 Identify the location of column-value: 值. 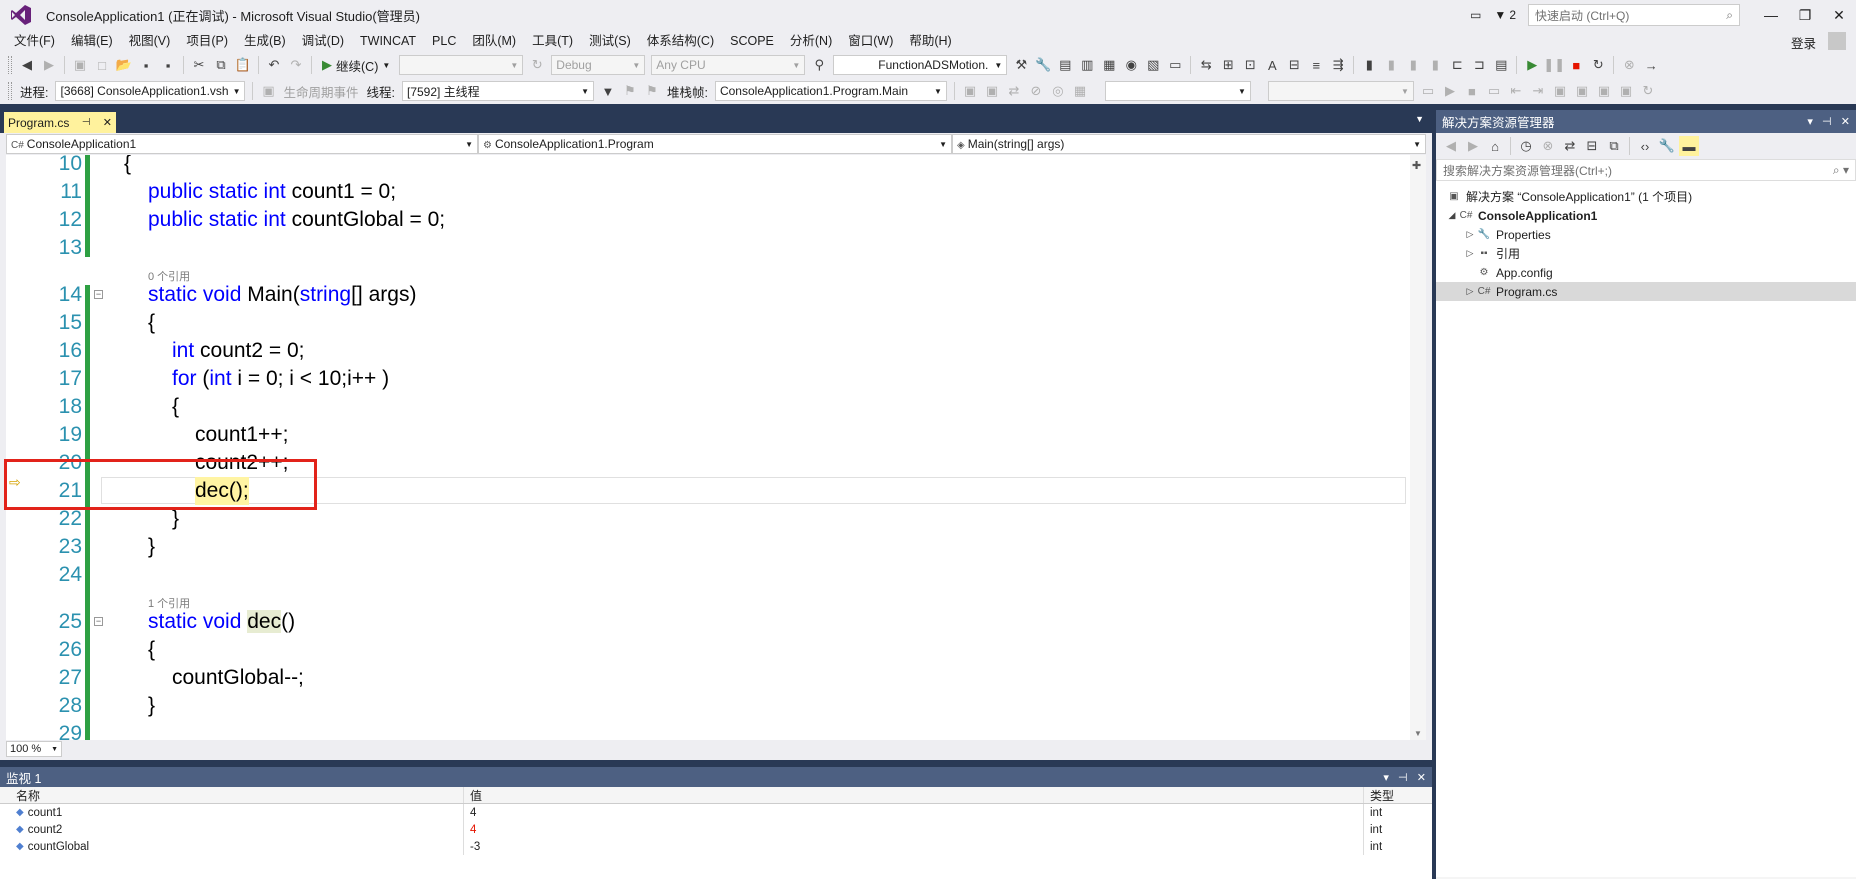
(914, 795).